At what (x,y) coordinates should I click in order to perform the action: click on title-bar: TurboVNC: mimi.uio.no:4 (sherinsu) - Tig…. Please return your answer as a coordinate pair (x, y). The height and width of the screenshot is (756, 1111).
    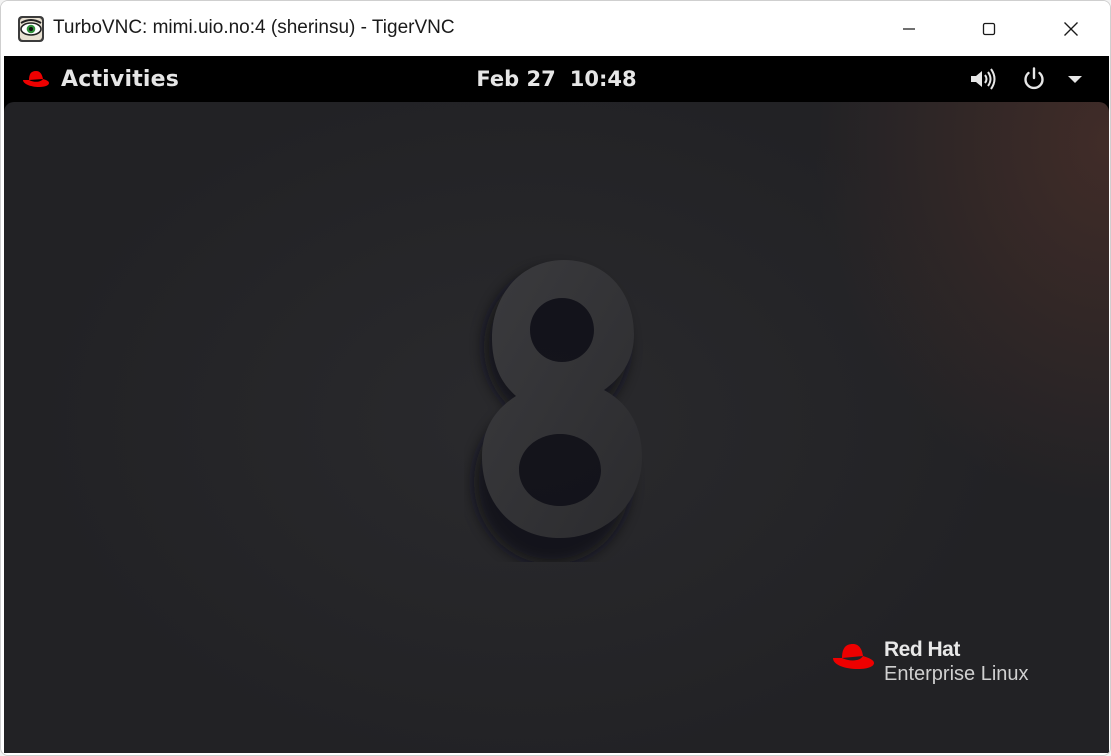
    Looking at the image, I should click on (555, 28).